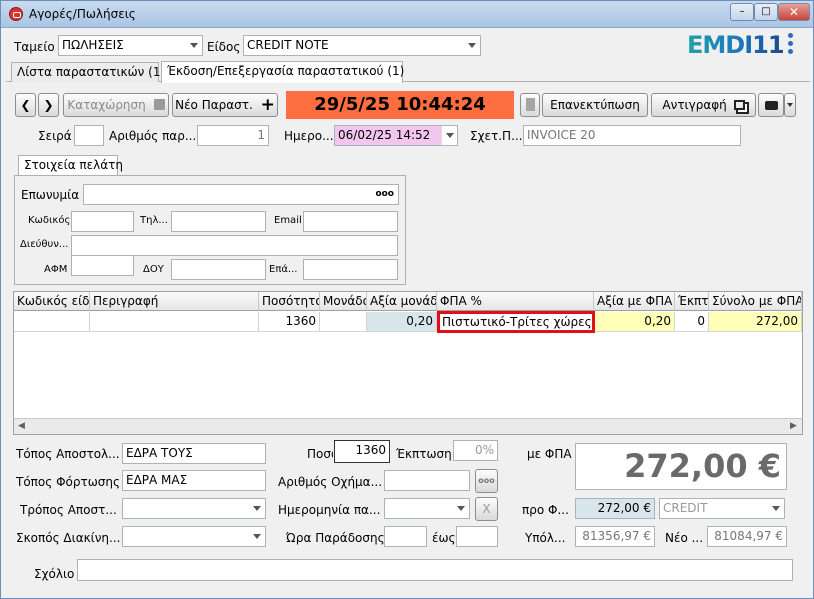  I want to click on cell-code, so click(52, 322).